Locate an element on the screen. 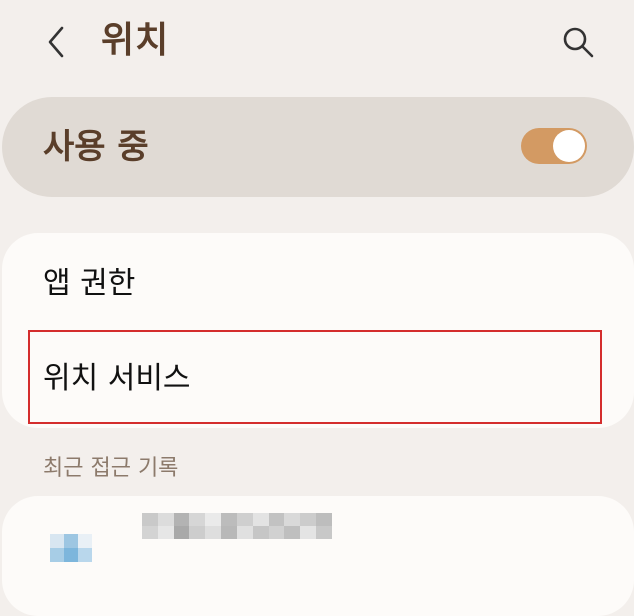 Image resolution: width=634 pixels, height=616 pixels. master-switch-label: 사용 중 is located at coordinates (96, 147).